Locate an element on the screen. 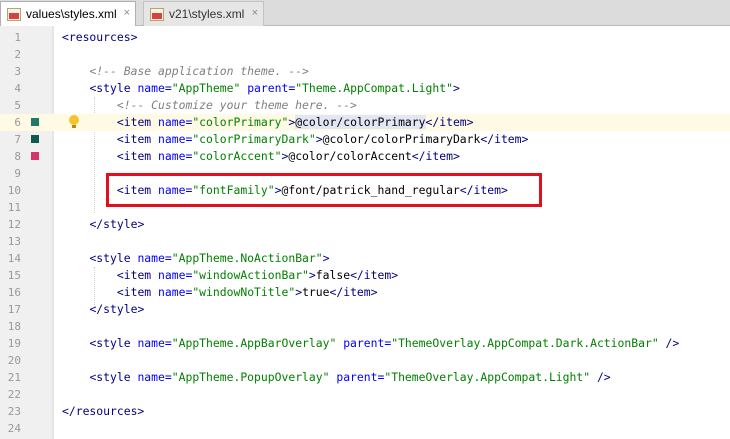  line-number: 15 is located at coordinates (14, 275).